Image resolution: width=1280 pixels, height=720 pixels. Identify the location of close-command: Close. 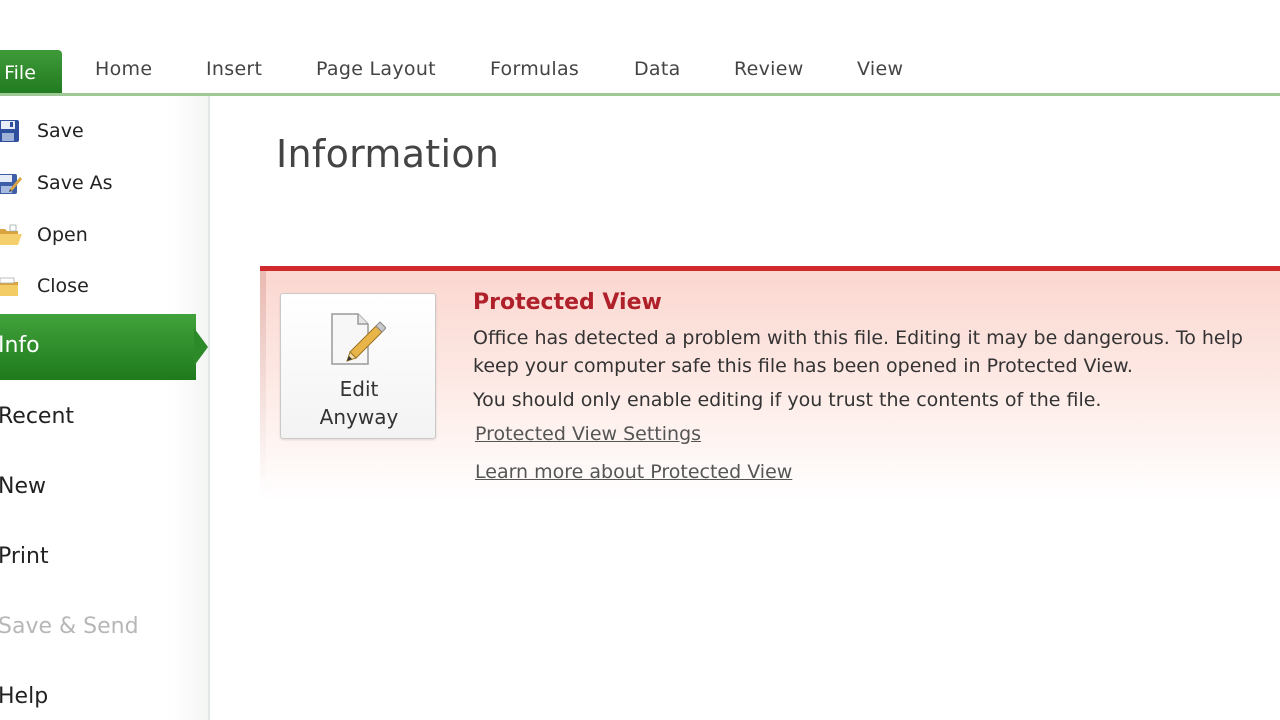
(95, 286).